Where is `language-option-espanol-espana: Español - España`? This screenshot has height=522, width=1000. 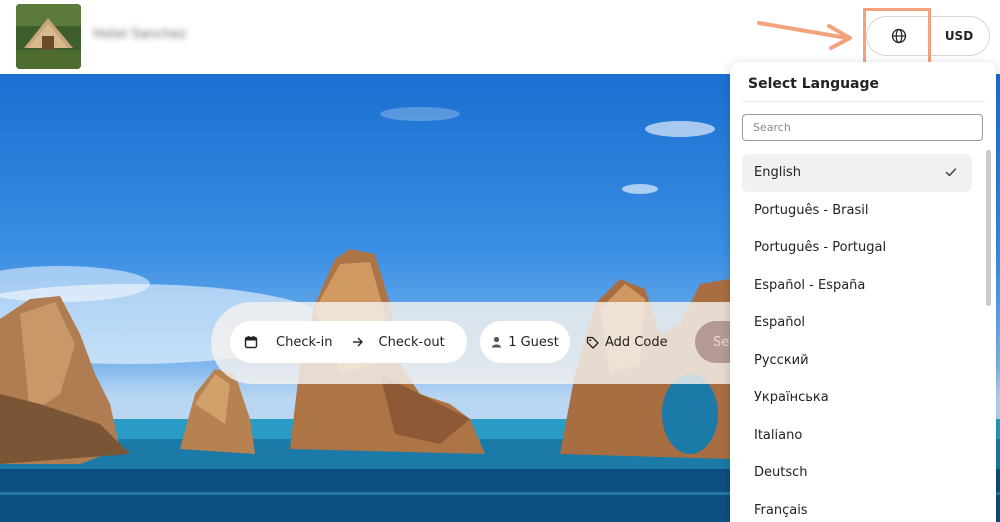 language-option-espanol-espana: Español - España is located at coordinates (857, 286).